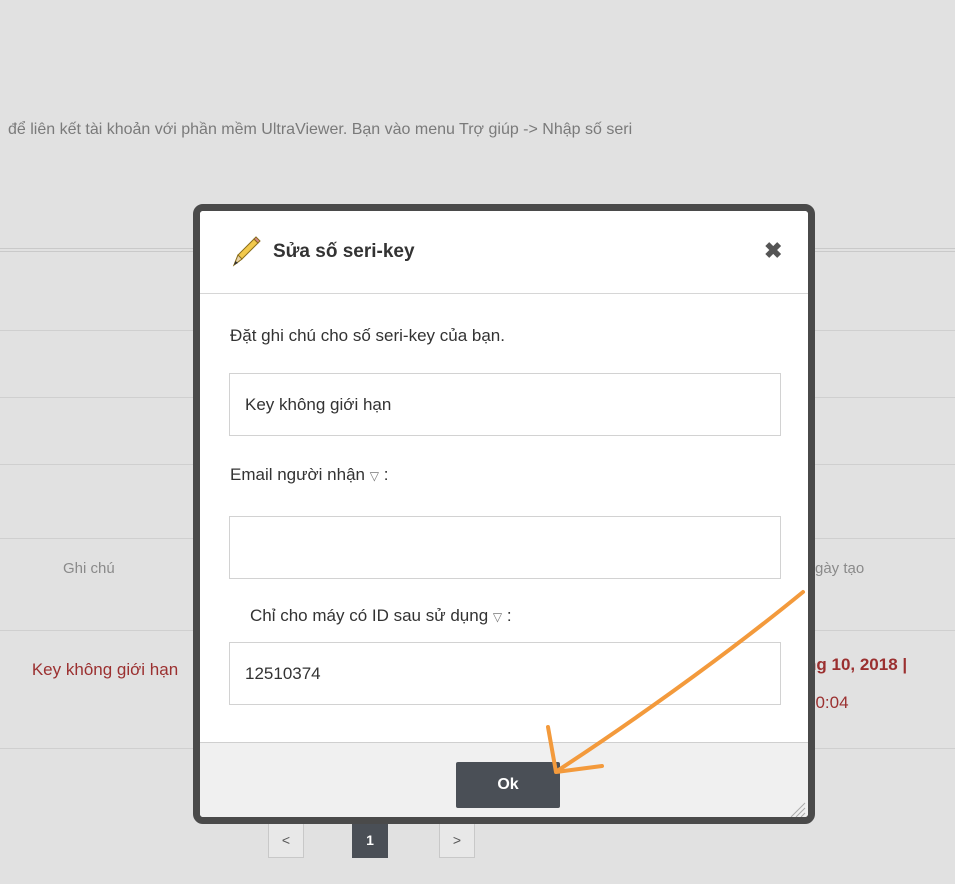 This screenshot has height=884, width=955. Describe the element at coordinates (797, 808) in the screenshot. I see `resize-grip-icon` at that location.